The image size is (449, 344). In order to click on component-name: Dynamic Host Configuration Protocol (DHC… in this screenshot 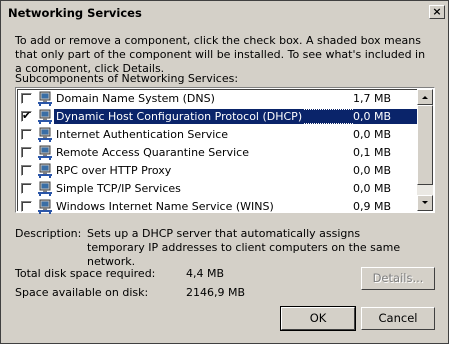, I will do `click(179, 116)`.